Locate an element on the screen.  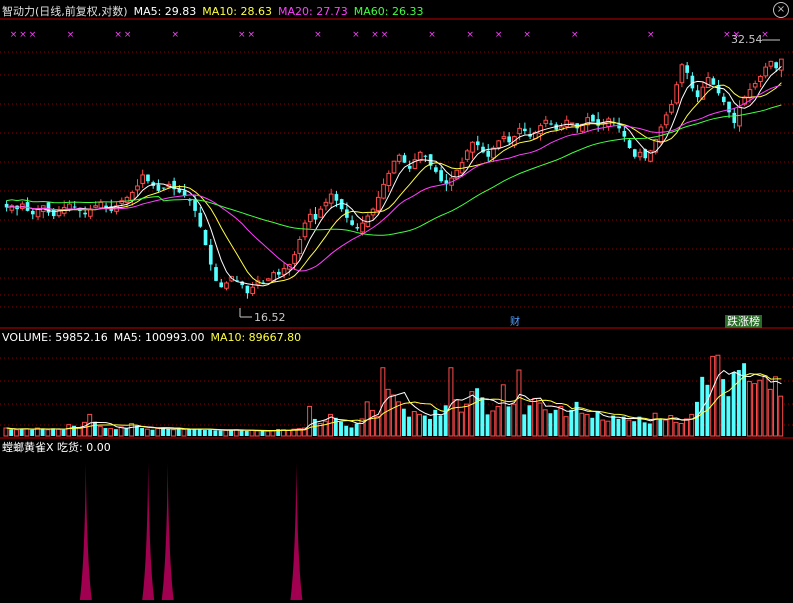
ma10-readout: MA10: 28.63 is located at coordinates (237, 11).